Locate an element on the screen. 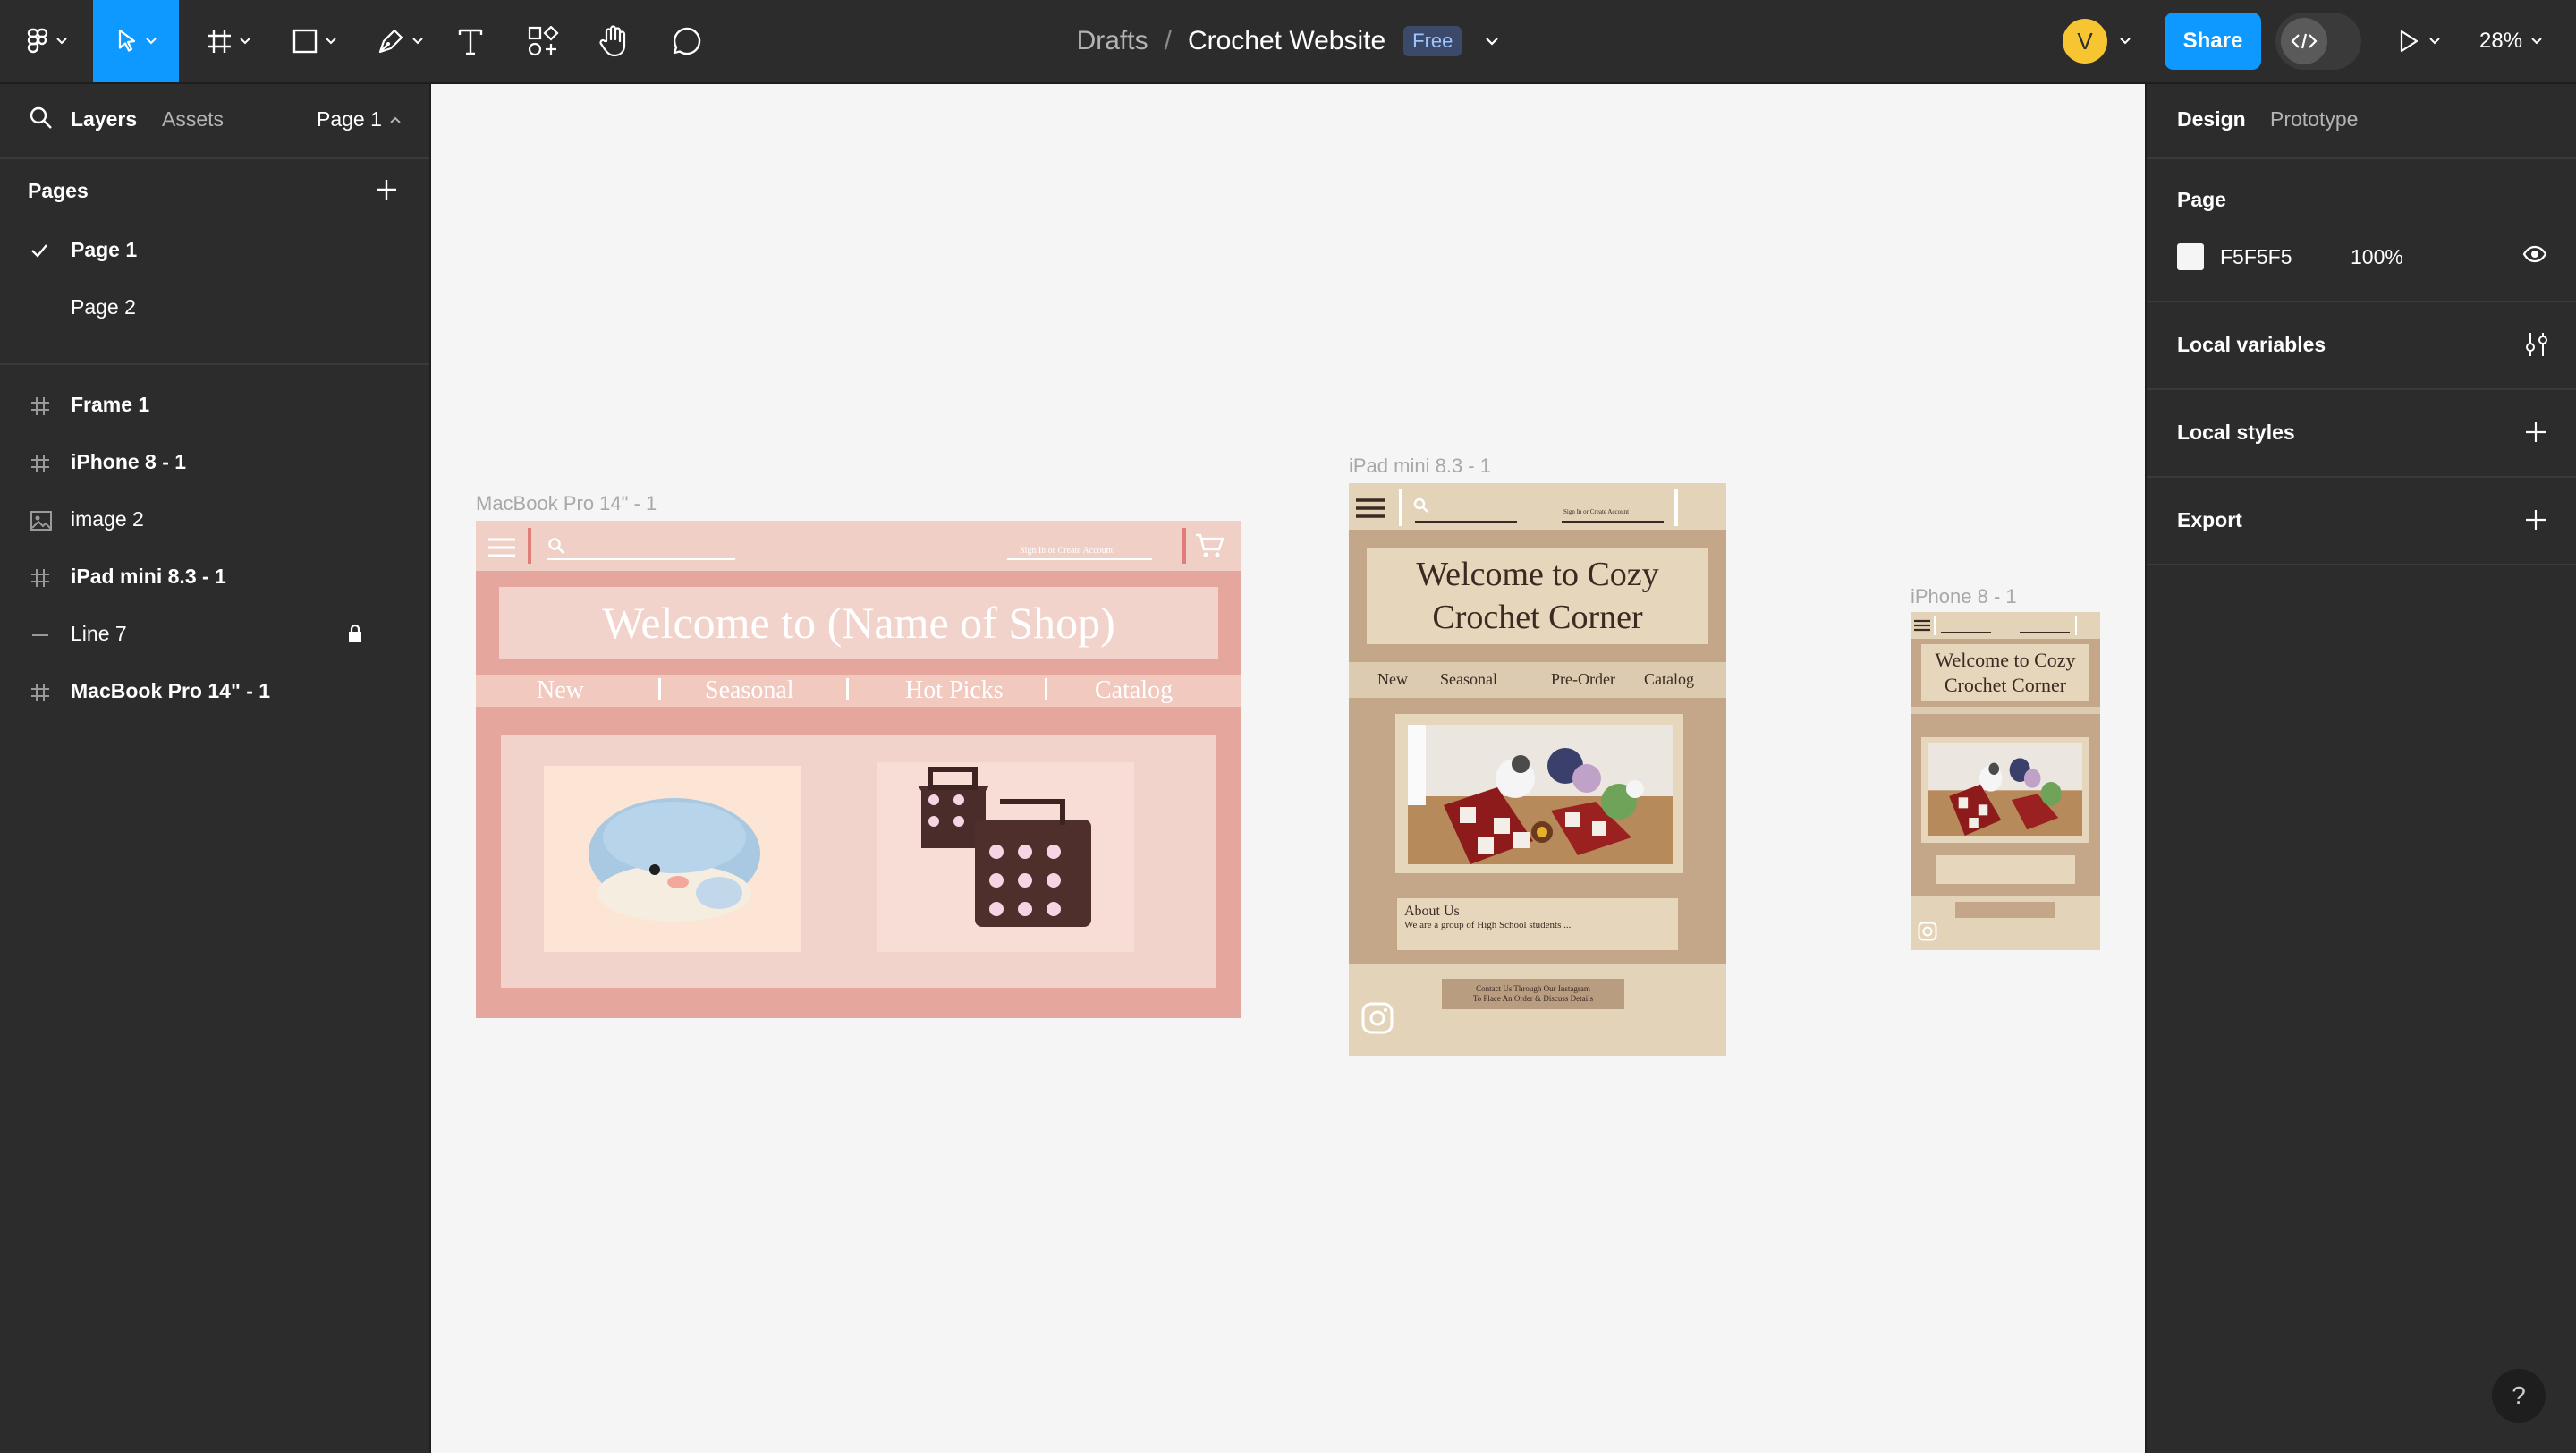  layer-row-ipad: iPad mini 8.3 - 1 is located at coordinates (214, 577).